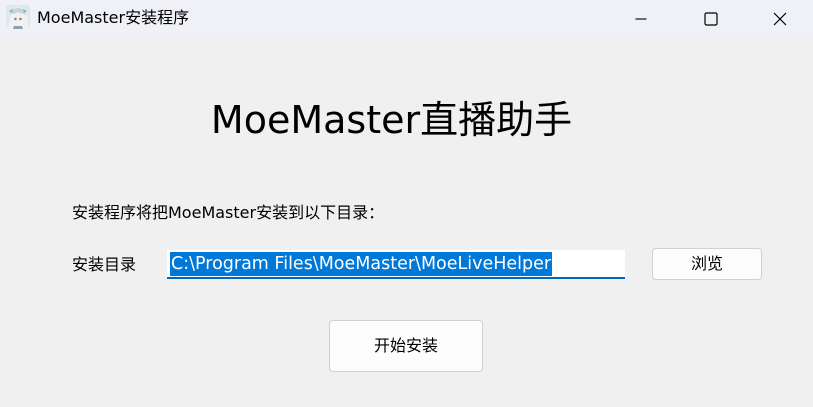 The height and width of the screenshot is (407, 813). Describe the element at coordinates (113, 17) in the screenshot. I see `window-title: MoeMaster安装程序` at that location.